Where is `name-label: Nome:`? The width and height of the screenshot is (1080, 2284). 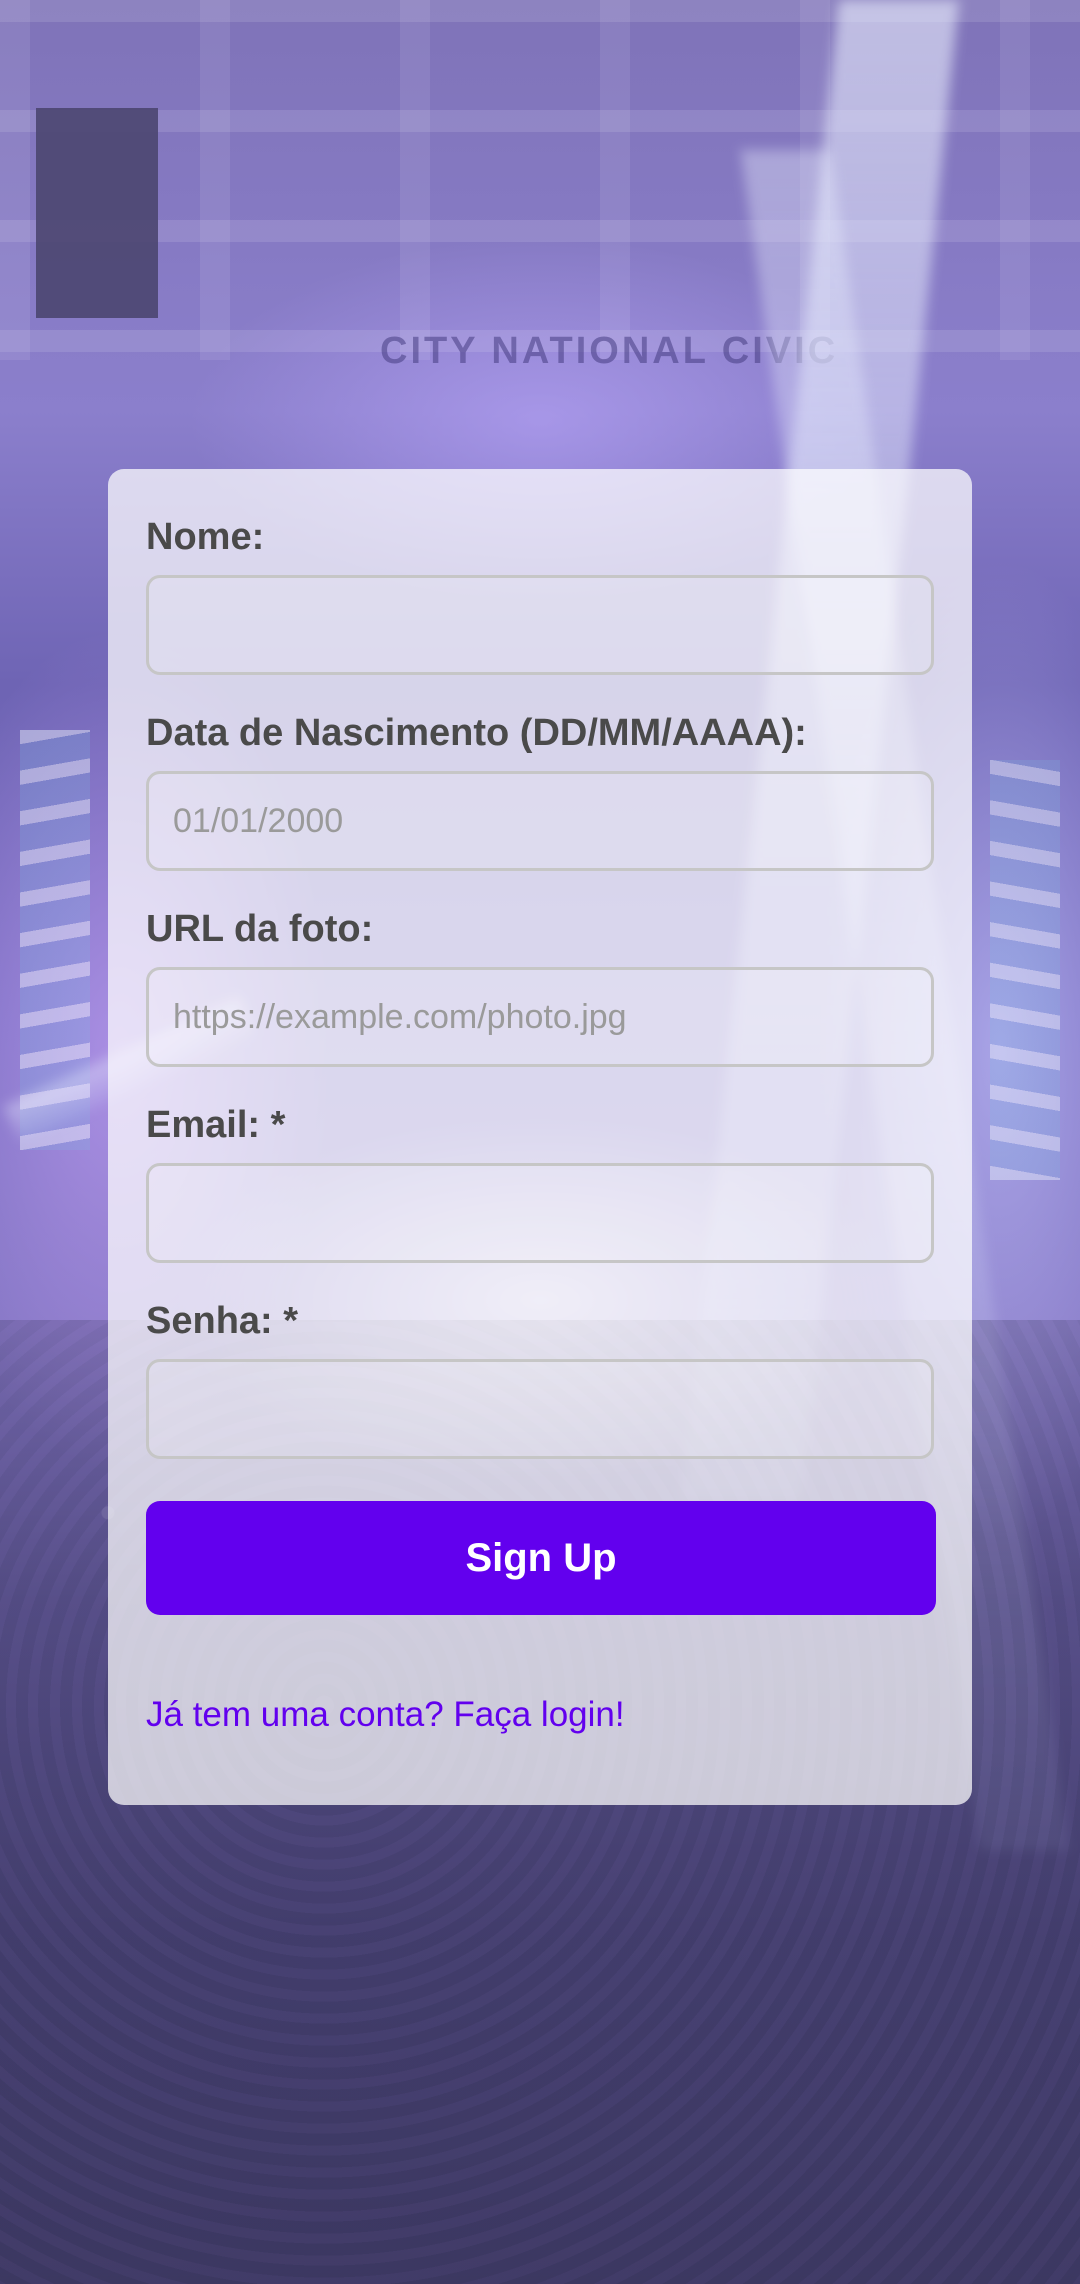
name-label: Nome: is located at coordinates (205, 537).